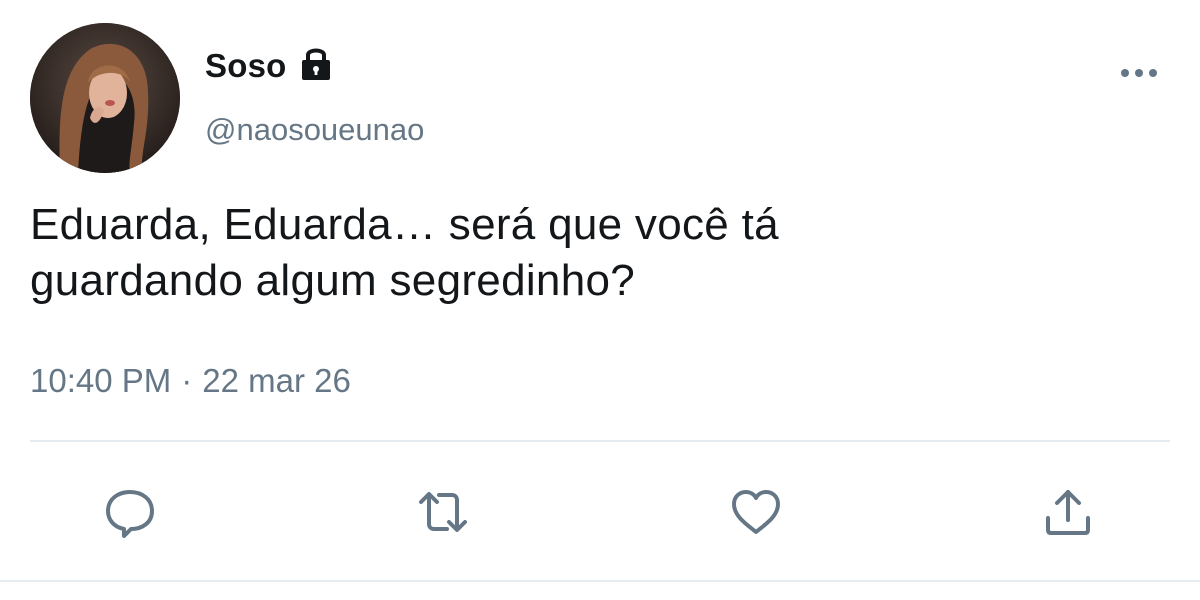 The width and height of the screenshot is (1200, 600). I want to click on share-button, so click(1068, 512).